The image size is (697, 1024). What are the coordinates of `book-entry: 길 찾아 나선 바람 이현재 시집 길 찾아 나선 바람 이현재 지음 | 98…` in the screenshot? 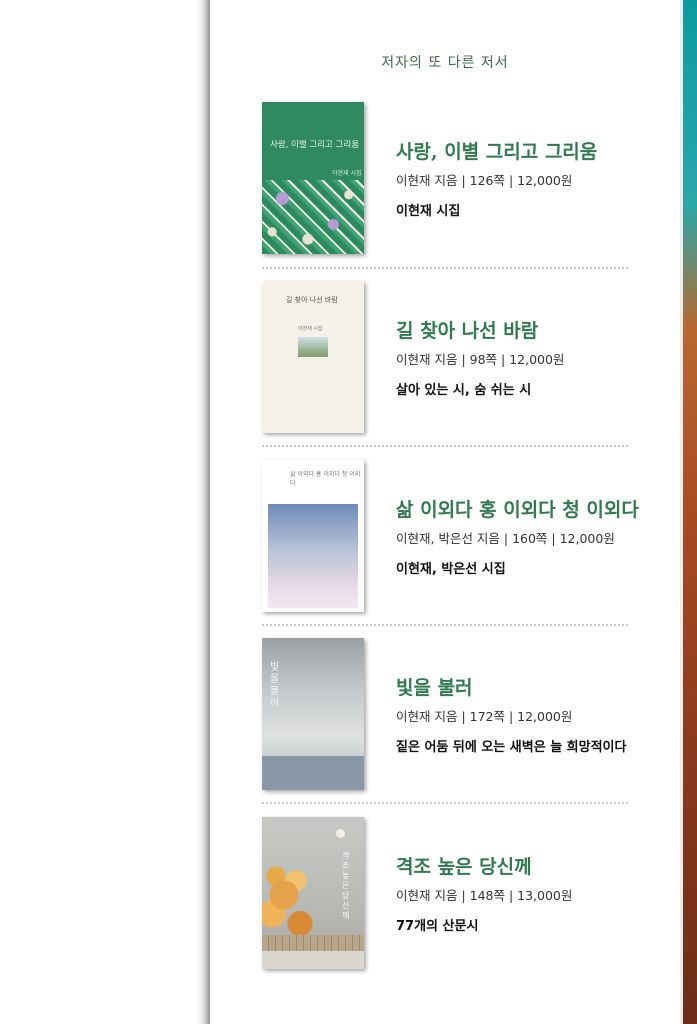 It's located at (447, 358).